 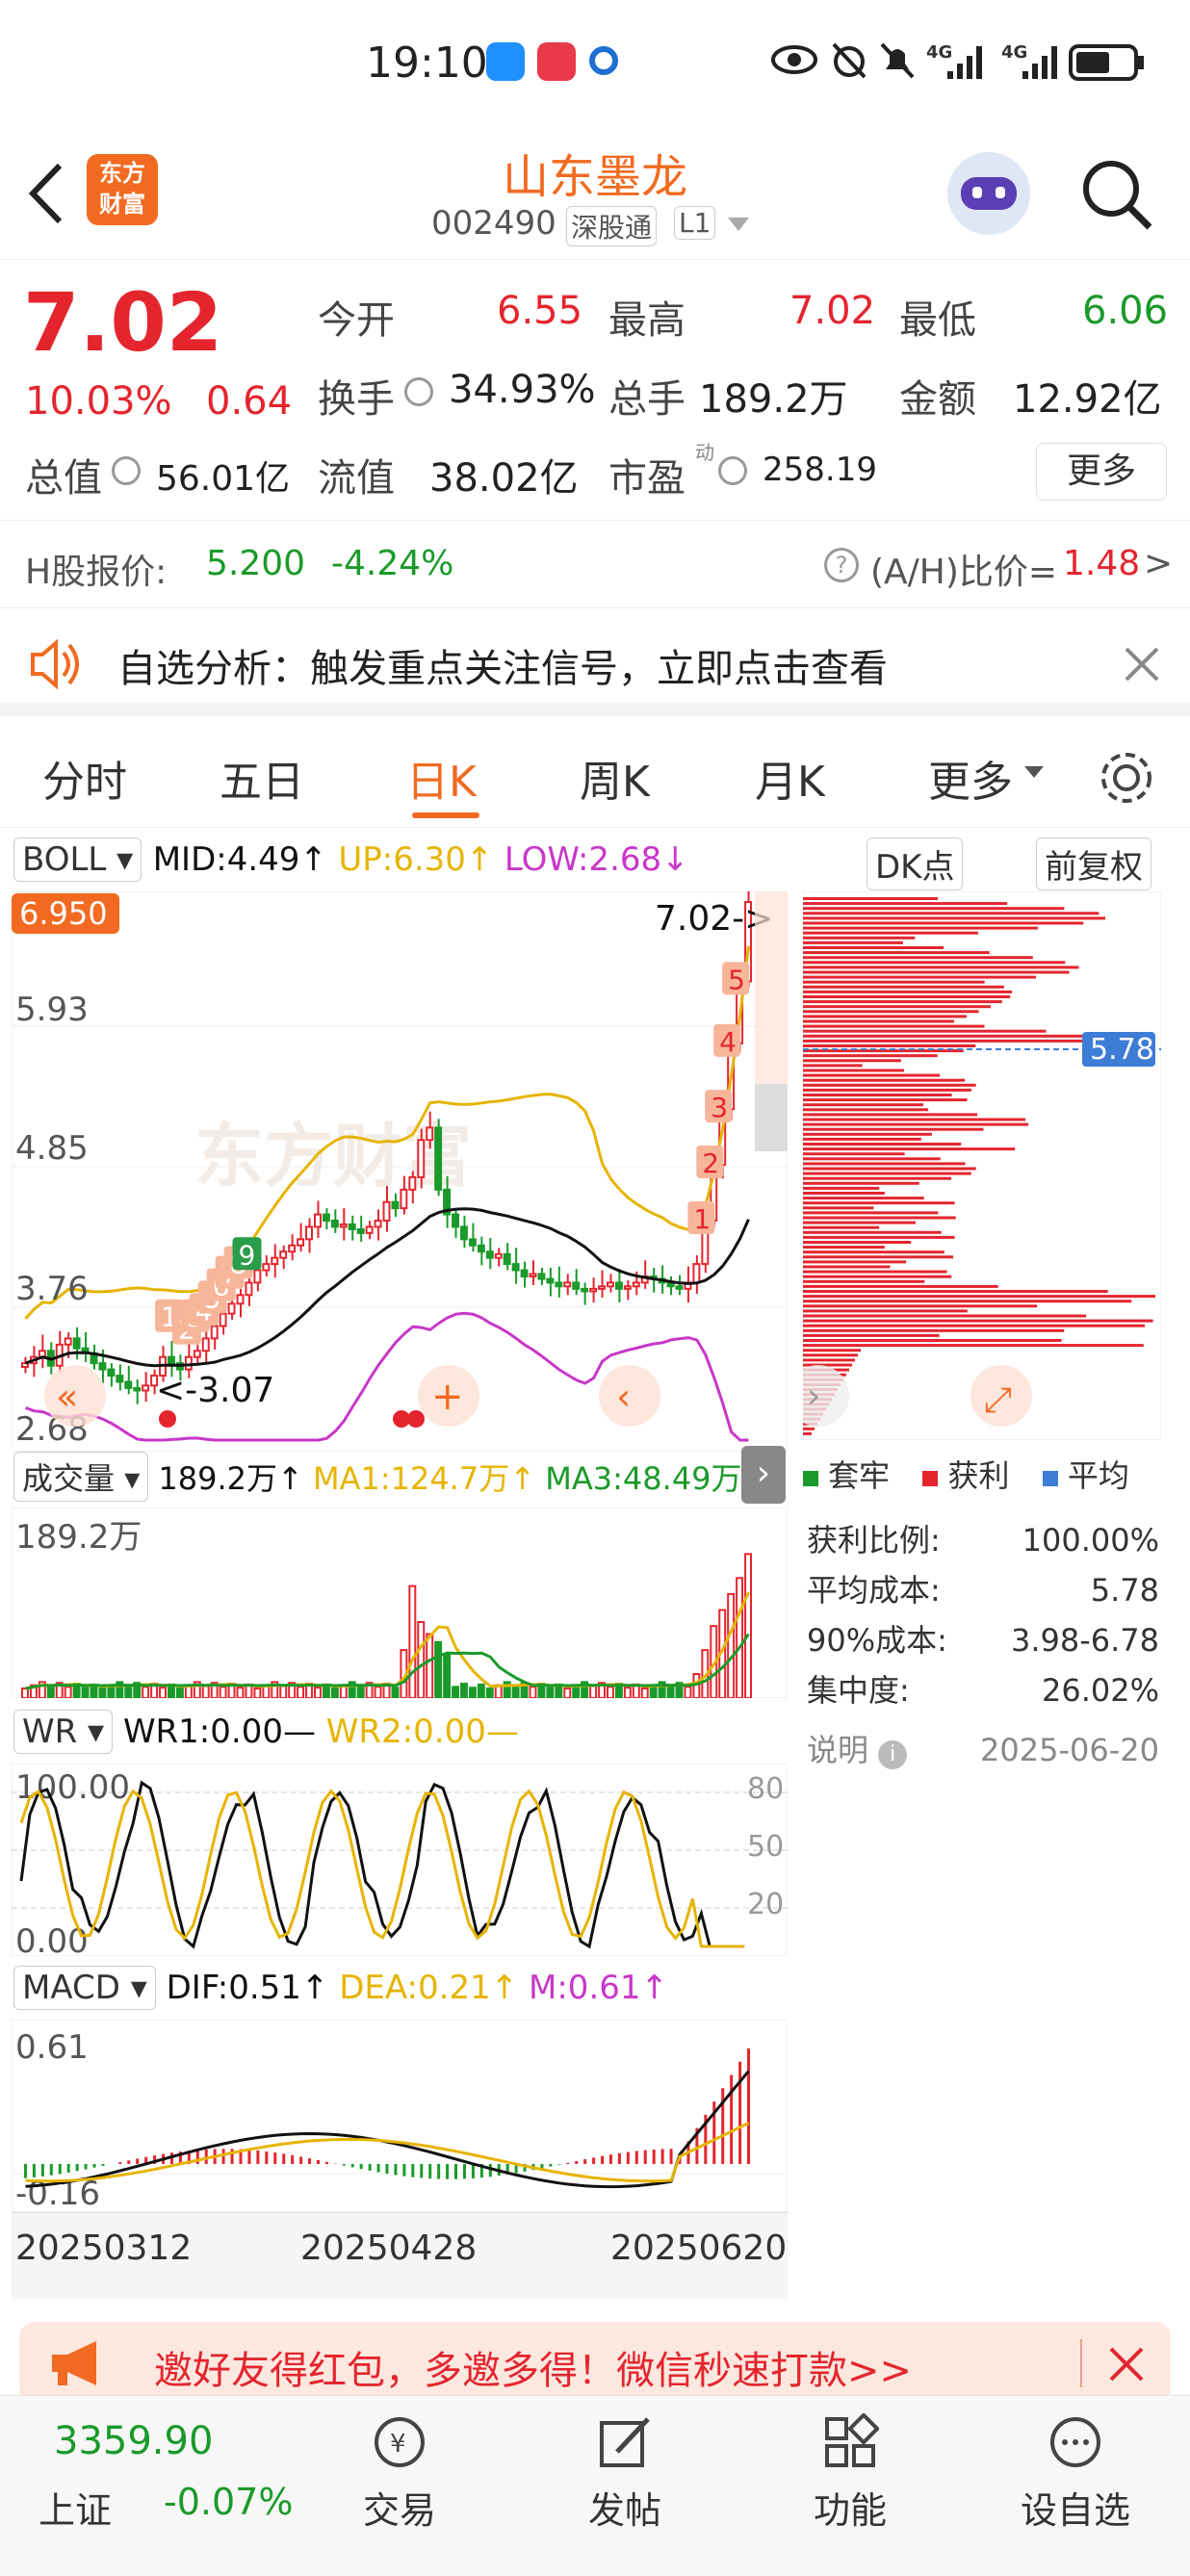 I want to click on tab-monthly-k: 月K, so click(x=790, y=778).